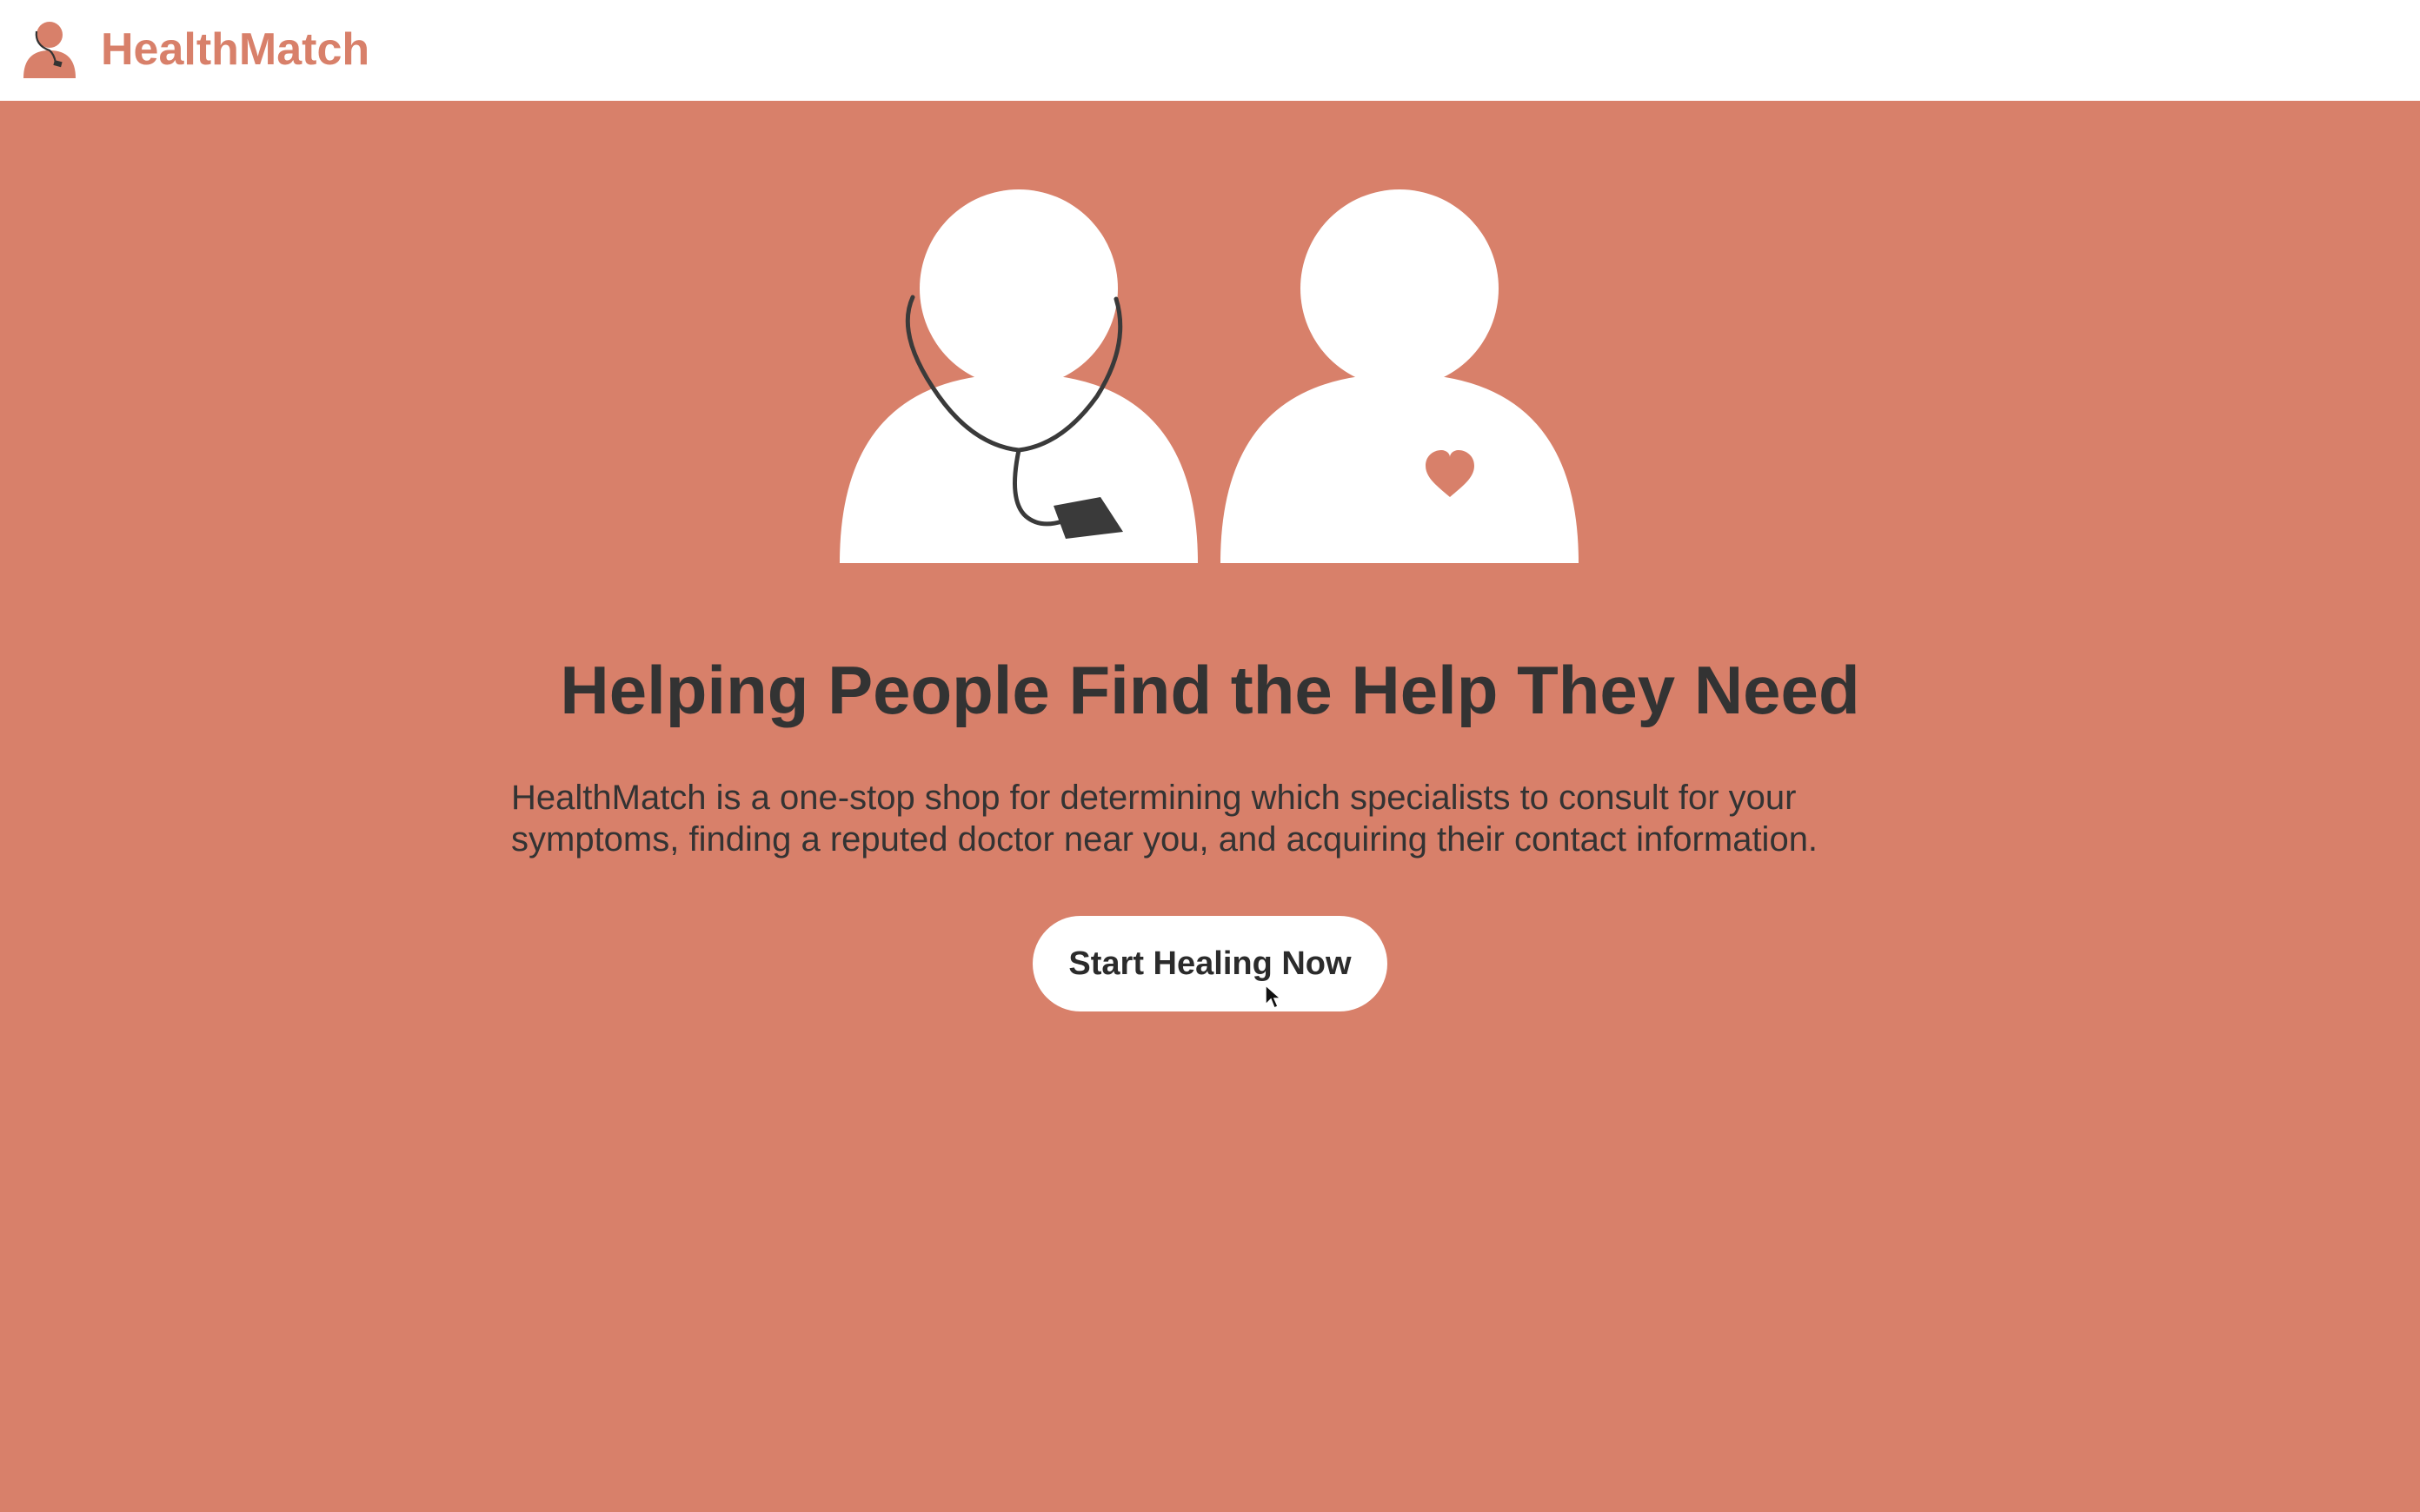  Describe the element at coordinates (1019, 376) in the screenshot. I see `doctor-with-stethoscope-icon` at that location.